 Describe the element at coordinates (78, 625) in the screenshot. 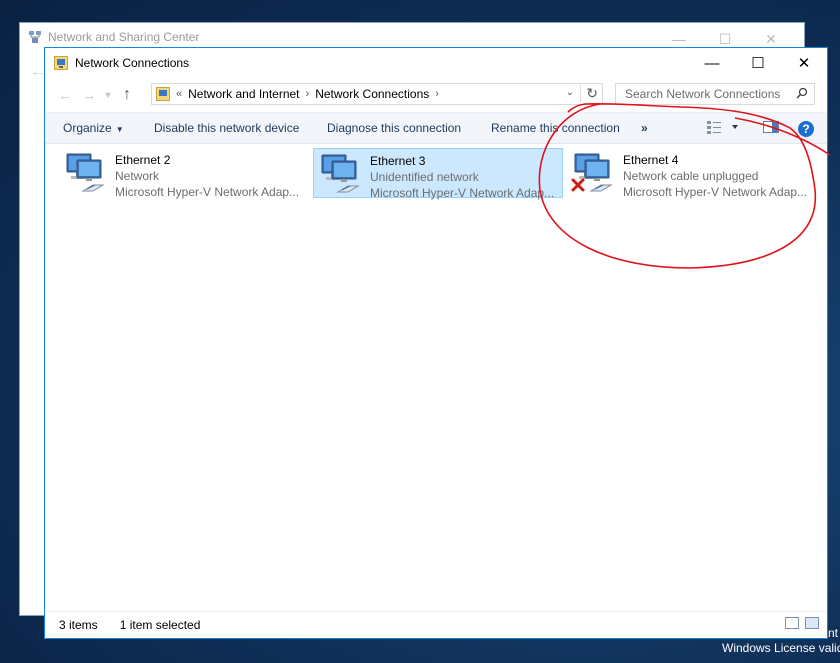

I see `item-count: 3 items` at that location.